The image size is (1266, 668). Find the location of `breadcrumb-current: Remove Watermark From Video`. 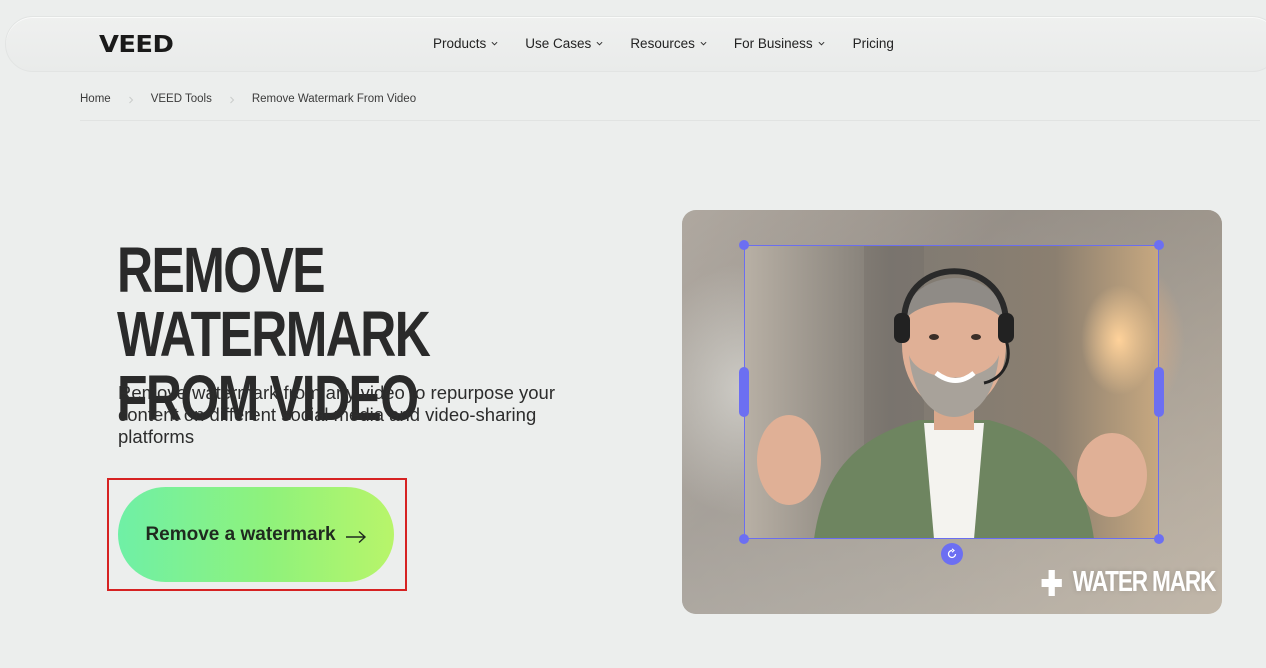

breadcrumb-current: Remove Watermark From Video is located at coordinates (334, 99).